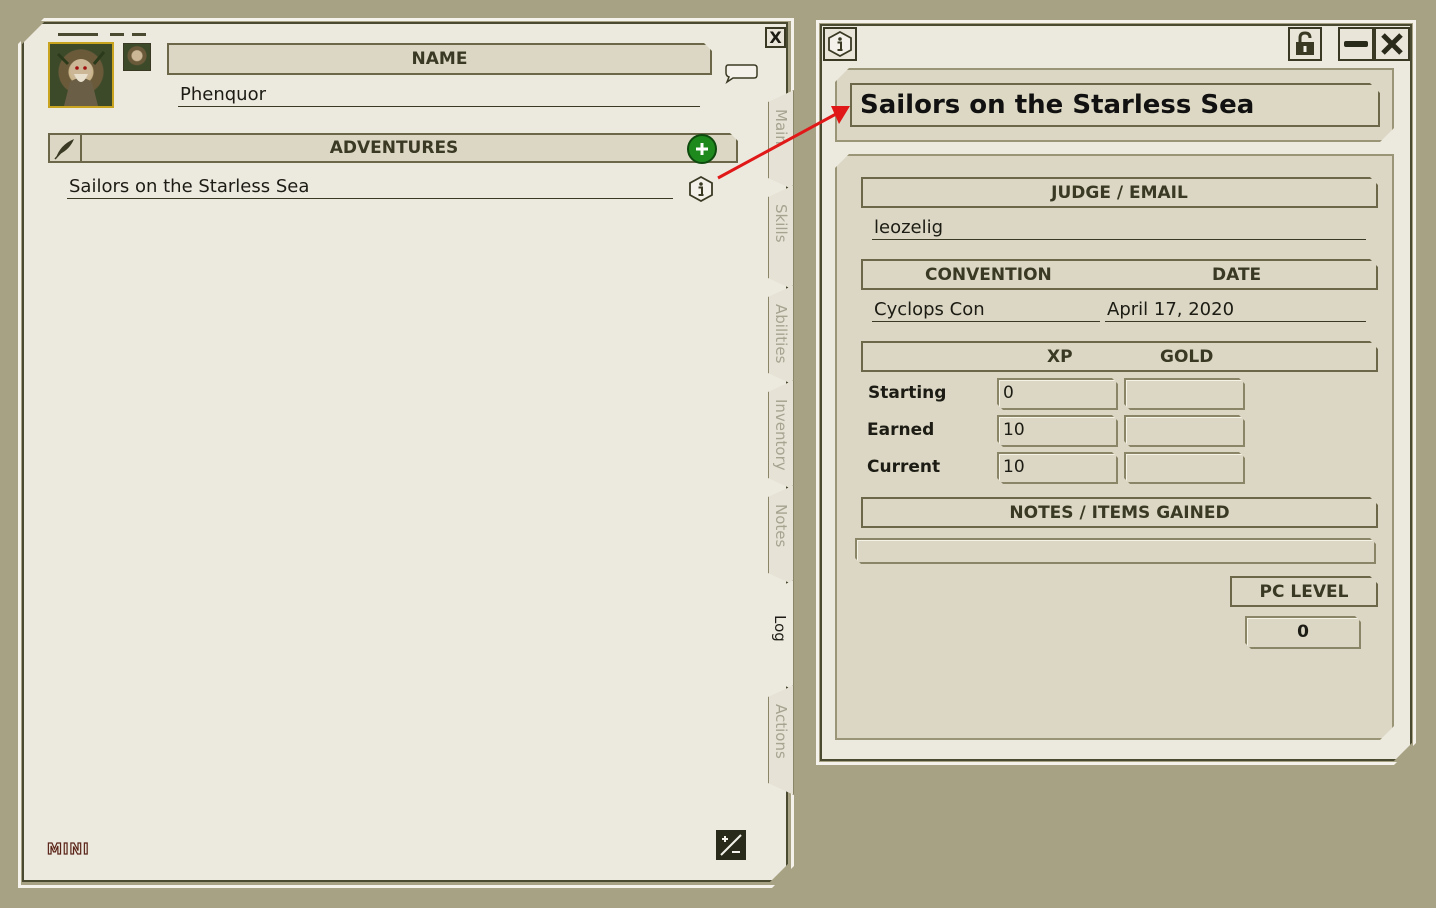 Image resolution: width=1436 pixels, height=908 pixels. What do you see at coordinates (904, 467) in the screenshot?
I see `current-label: Current` at bounding box center [904, 467].